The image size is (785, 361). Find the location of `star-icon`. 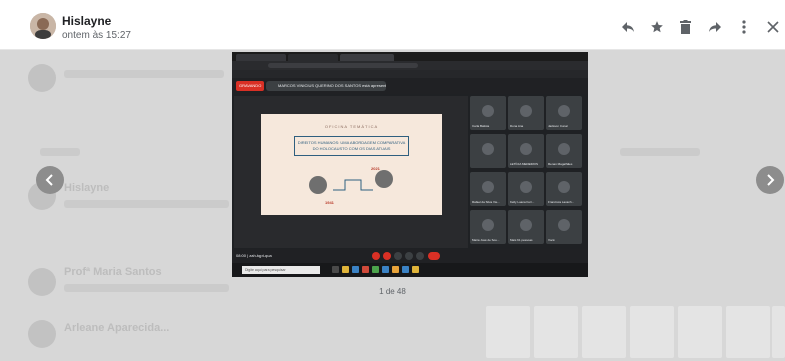

star-icon is located at coordinates (656, 27).